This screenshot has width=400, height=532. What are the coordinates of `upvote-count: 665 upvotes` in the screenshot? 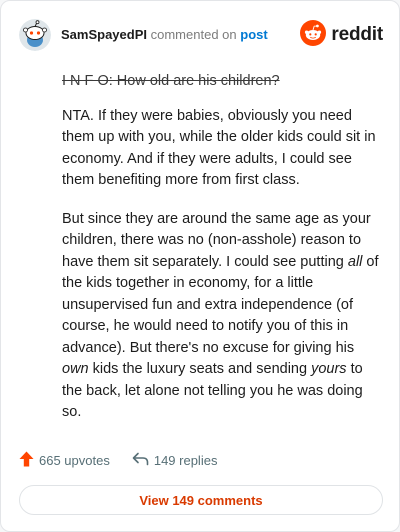 It's located at (74, 460).